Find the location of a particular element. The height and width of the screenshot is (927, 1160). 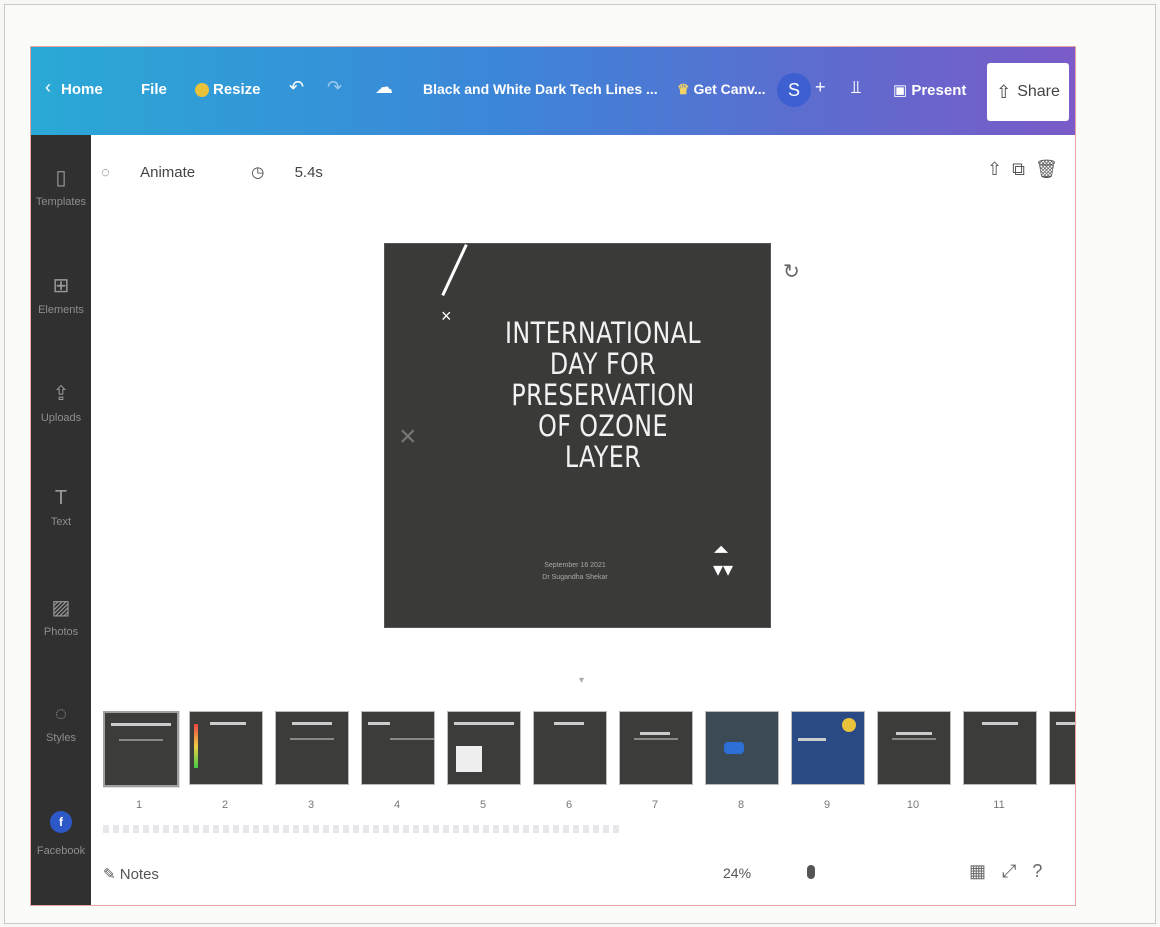

home-button: Home is located at coordinates (82, 89).